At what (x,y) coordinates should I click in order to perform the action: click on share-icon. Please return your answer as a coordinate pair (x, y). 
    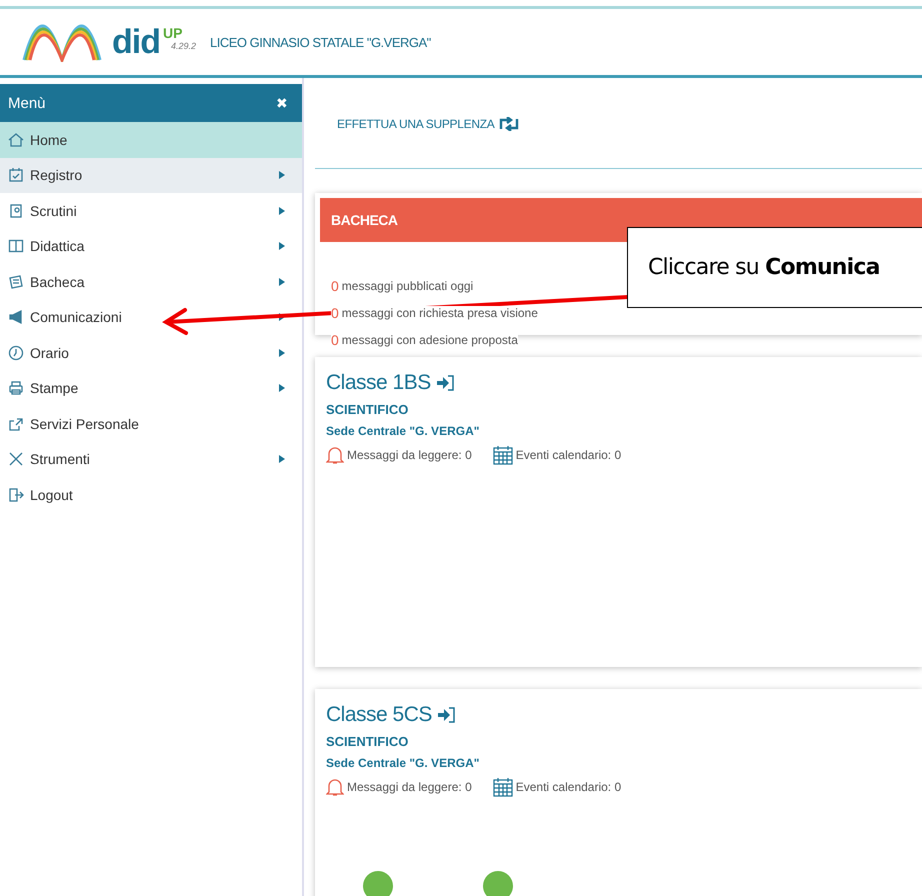
    Looking at the image, I should click on (16, 424).